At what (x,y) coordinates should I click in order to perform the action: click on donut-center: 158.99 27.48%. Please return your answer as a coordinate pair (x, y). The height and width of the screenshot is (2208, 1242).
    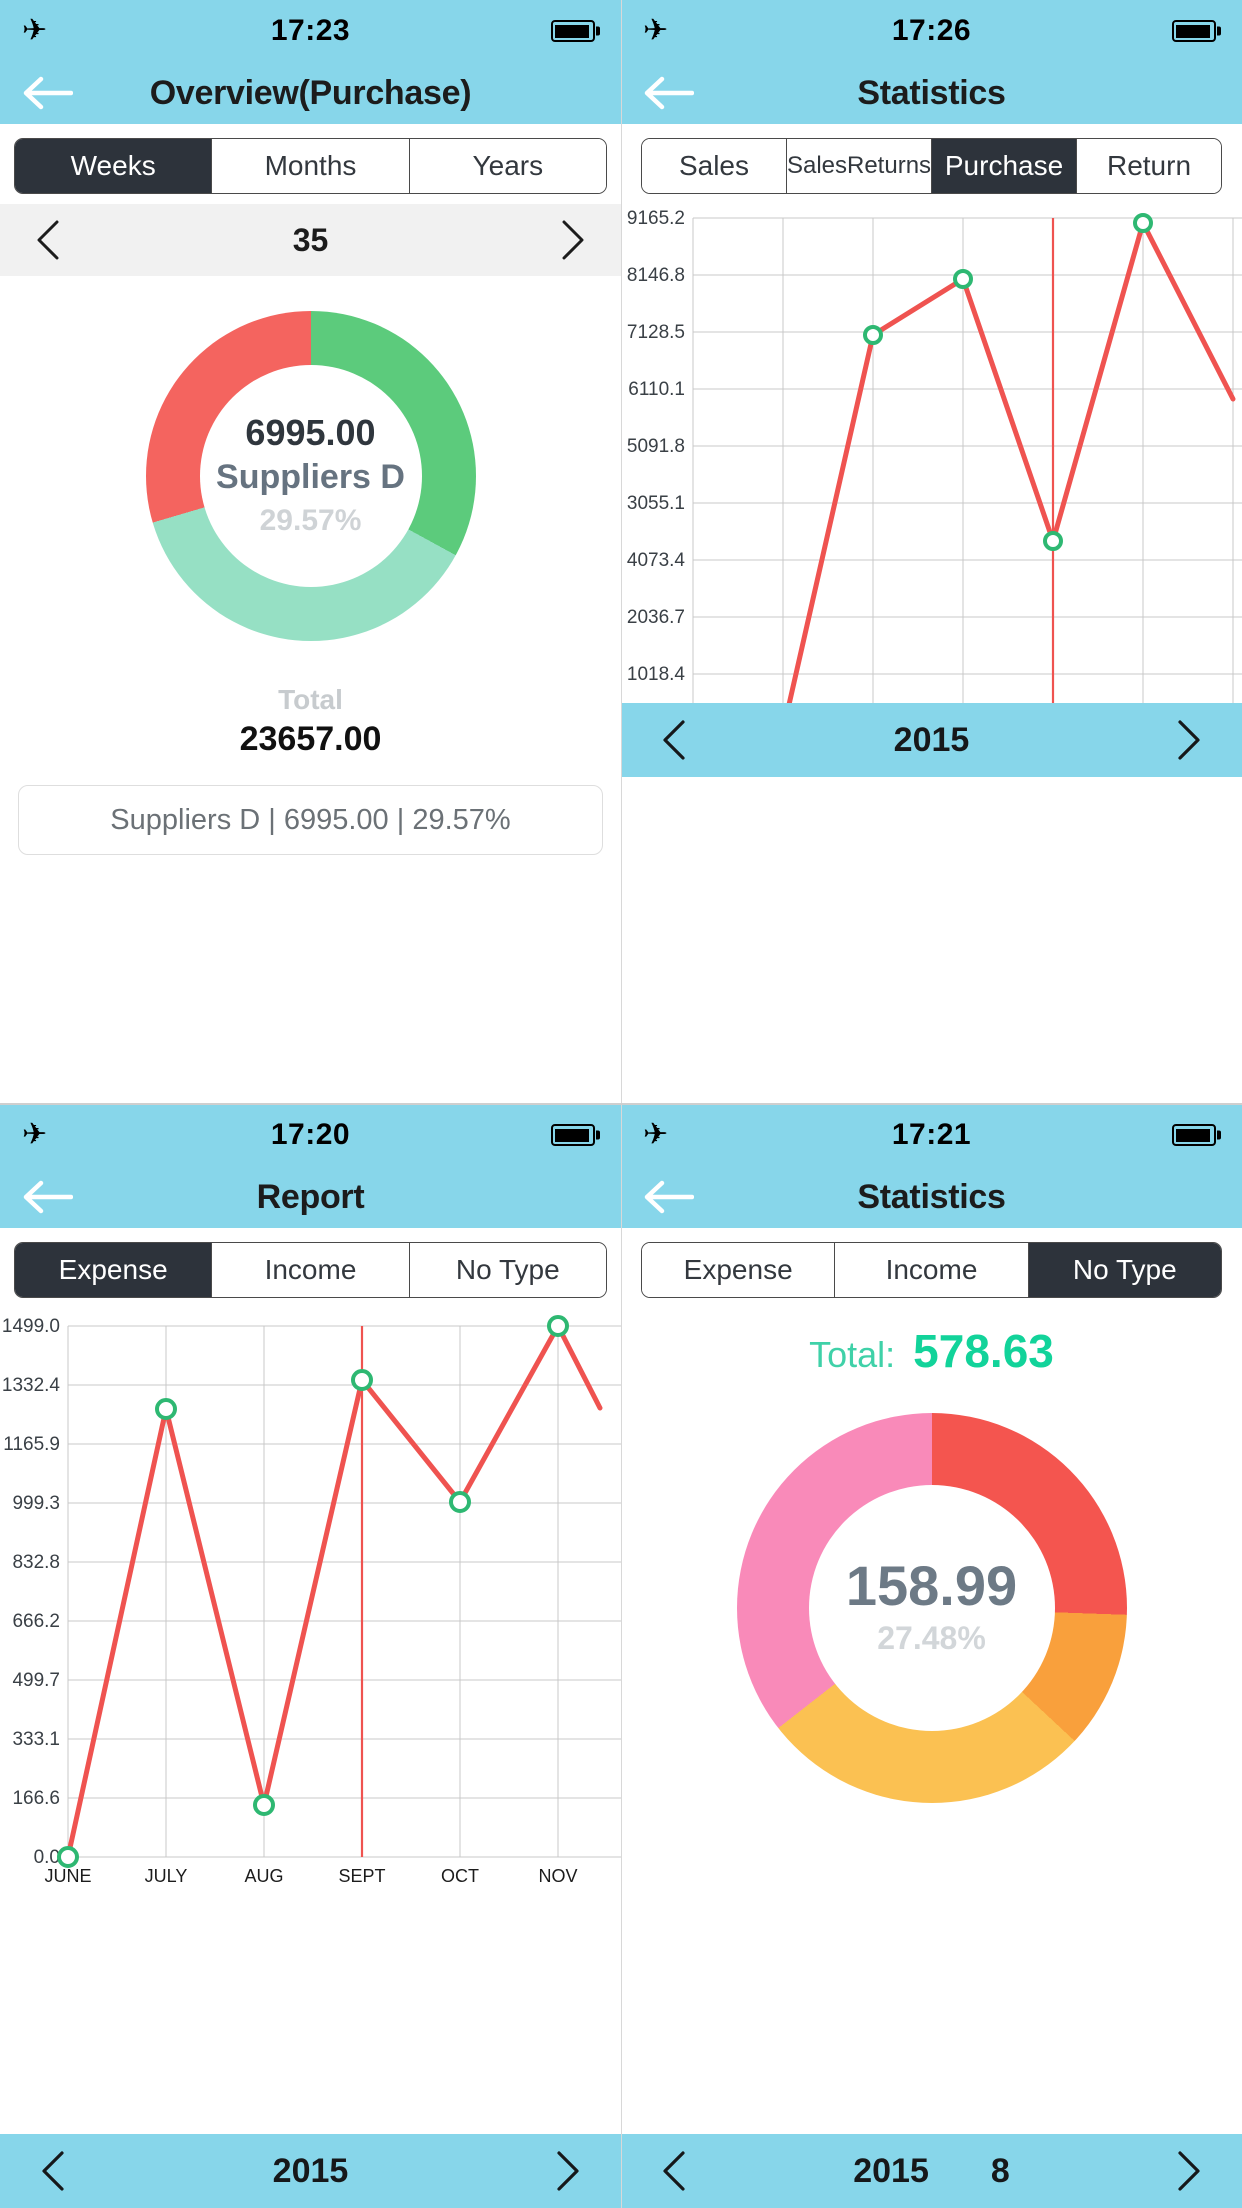
    Looking at the image, I should click on (931, 1608).